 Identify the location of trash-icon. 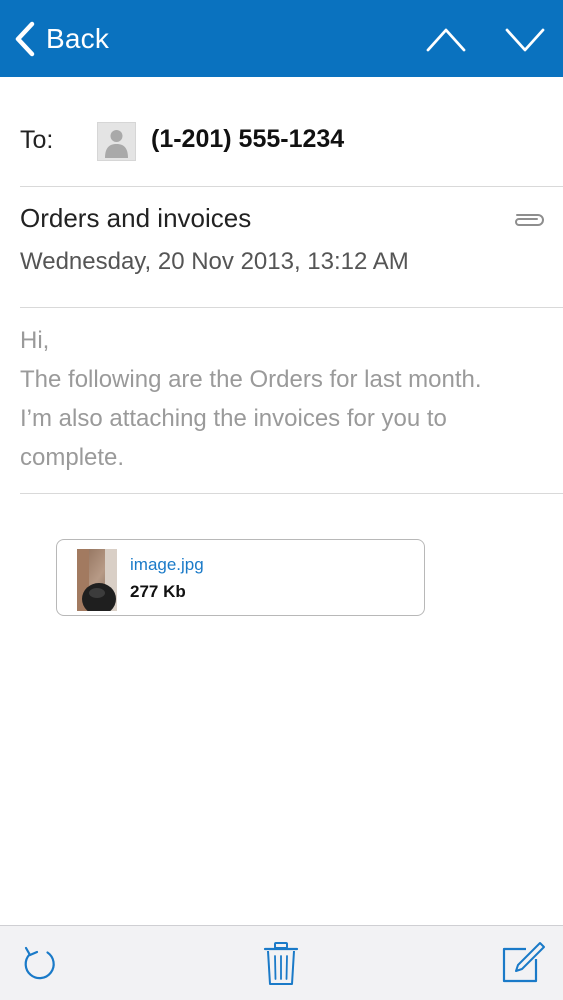
(281, 963).